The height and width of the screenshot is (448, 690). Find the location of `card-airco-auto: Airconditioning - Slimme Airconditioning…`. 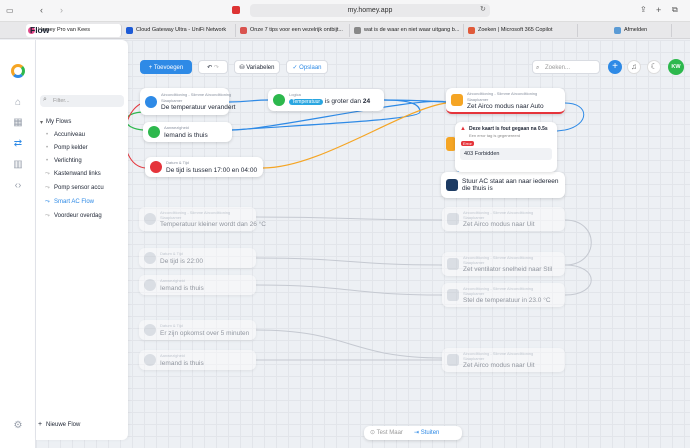

card-airco-auto: Airconditioning - Slimme Airconditioning… is located at coordinates (505, 101).